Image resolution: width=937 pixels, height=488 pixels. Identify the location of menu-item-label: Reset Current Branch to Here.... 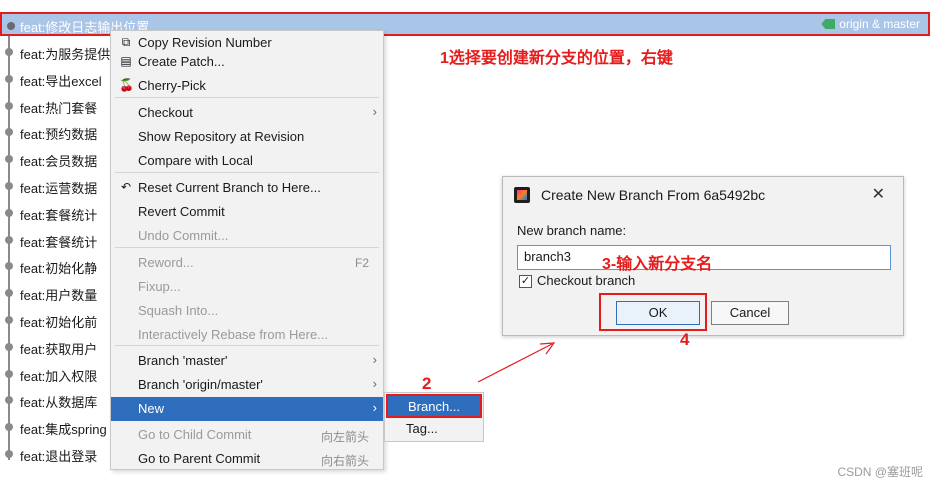
(229, 187).